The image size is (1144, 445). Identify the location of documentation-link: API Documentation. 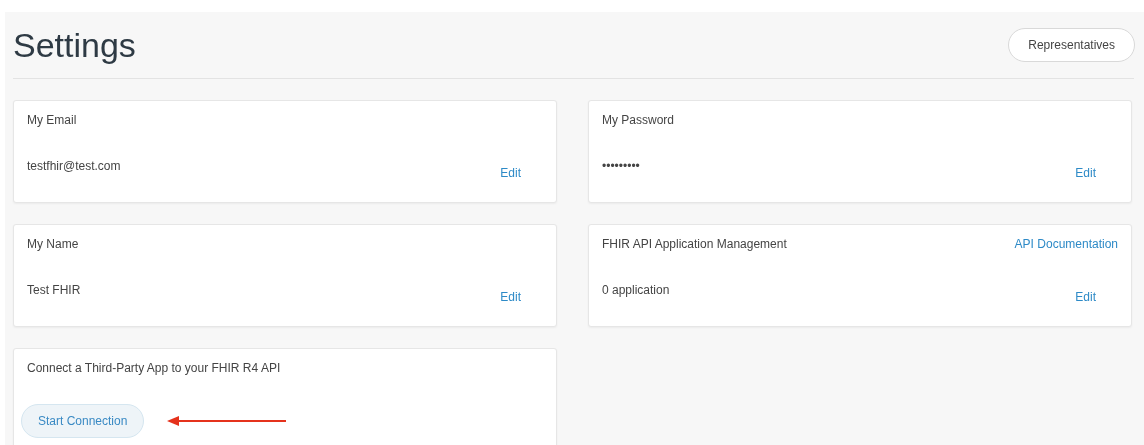
(1066, 244).